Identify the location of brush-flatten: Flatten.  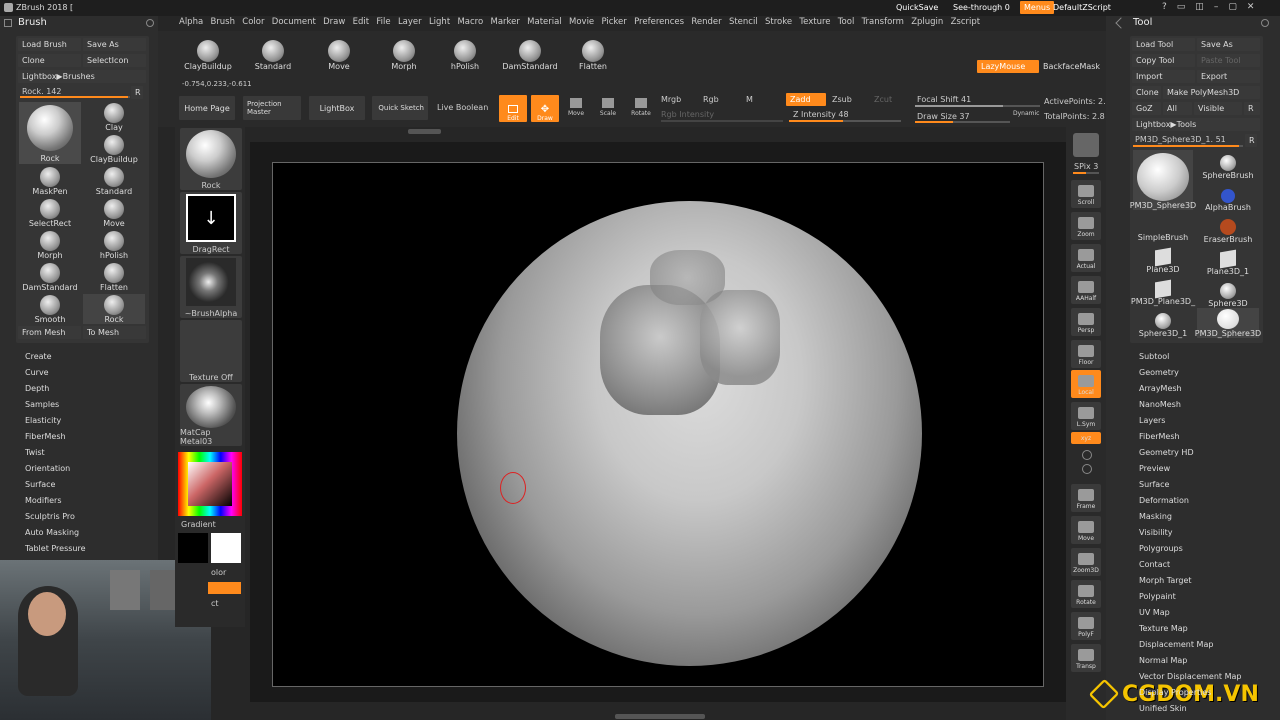
(114, 277).